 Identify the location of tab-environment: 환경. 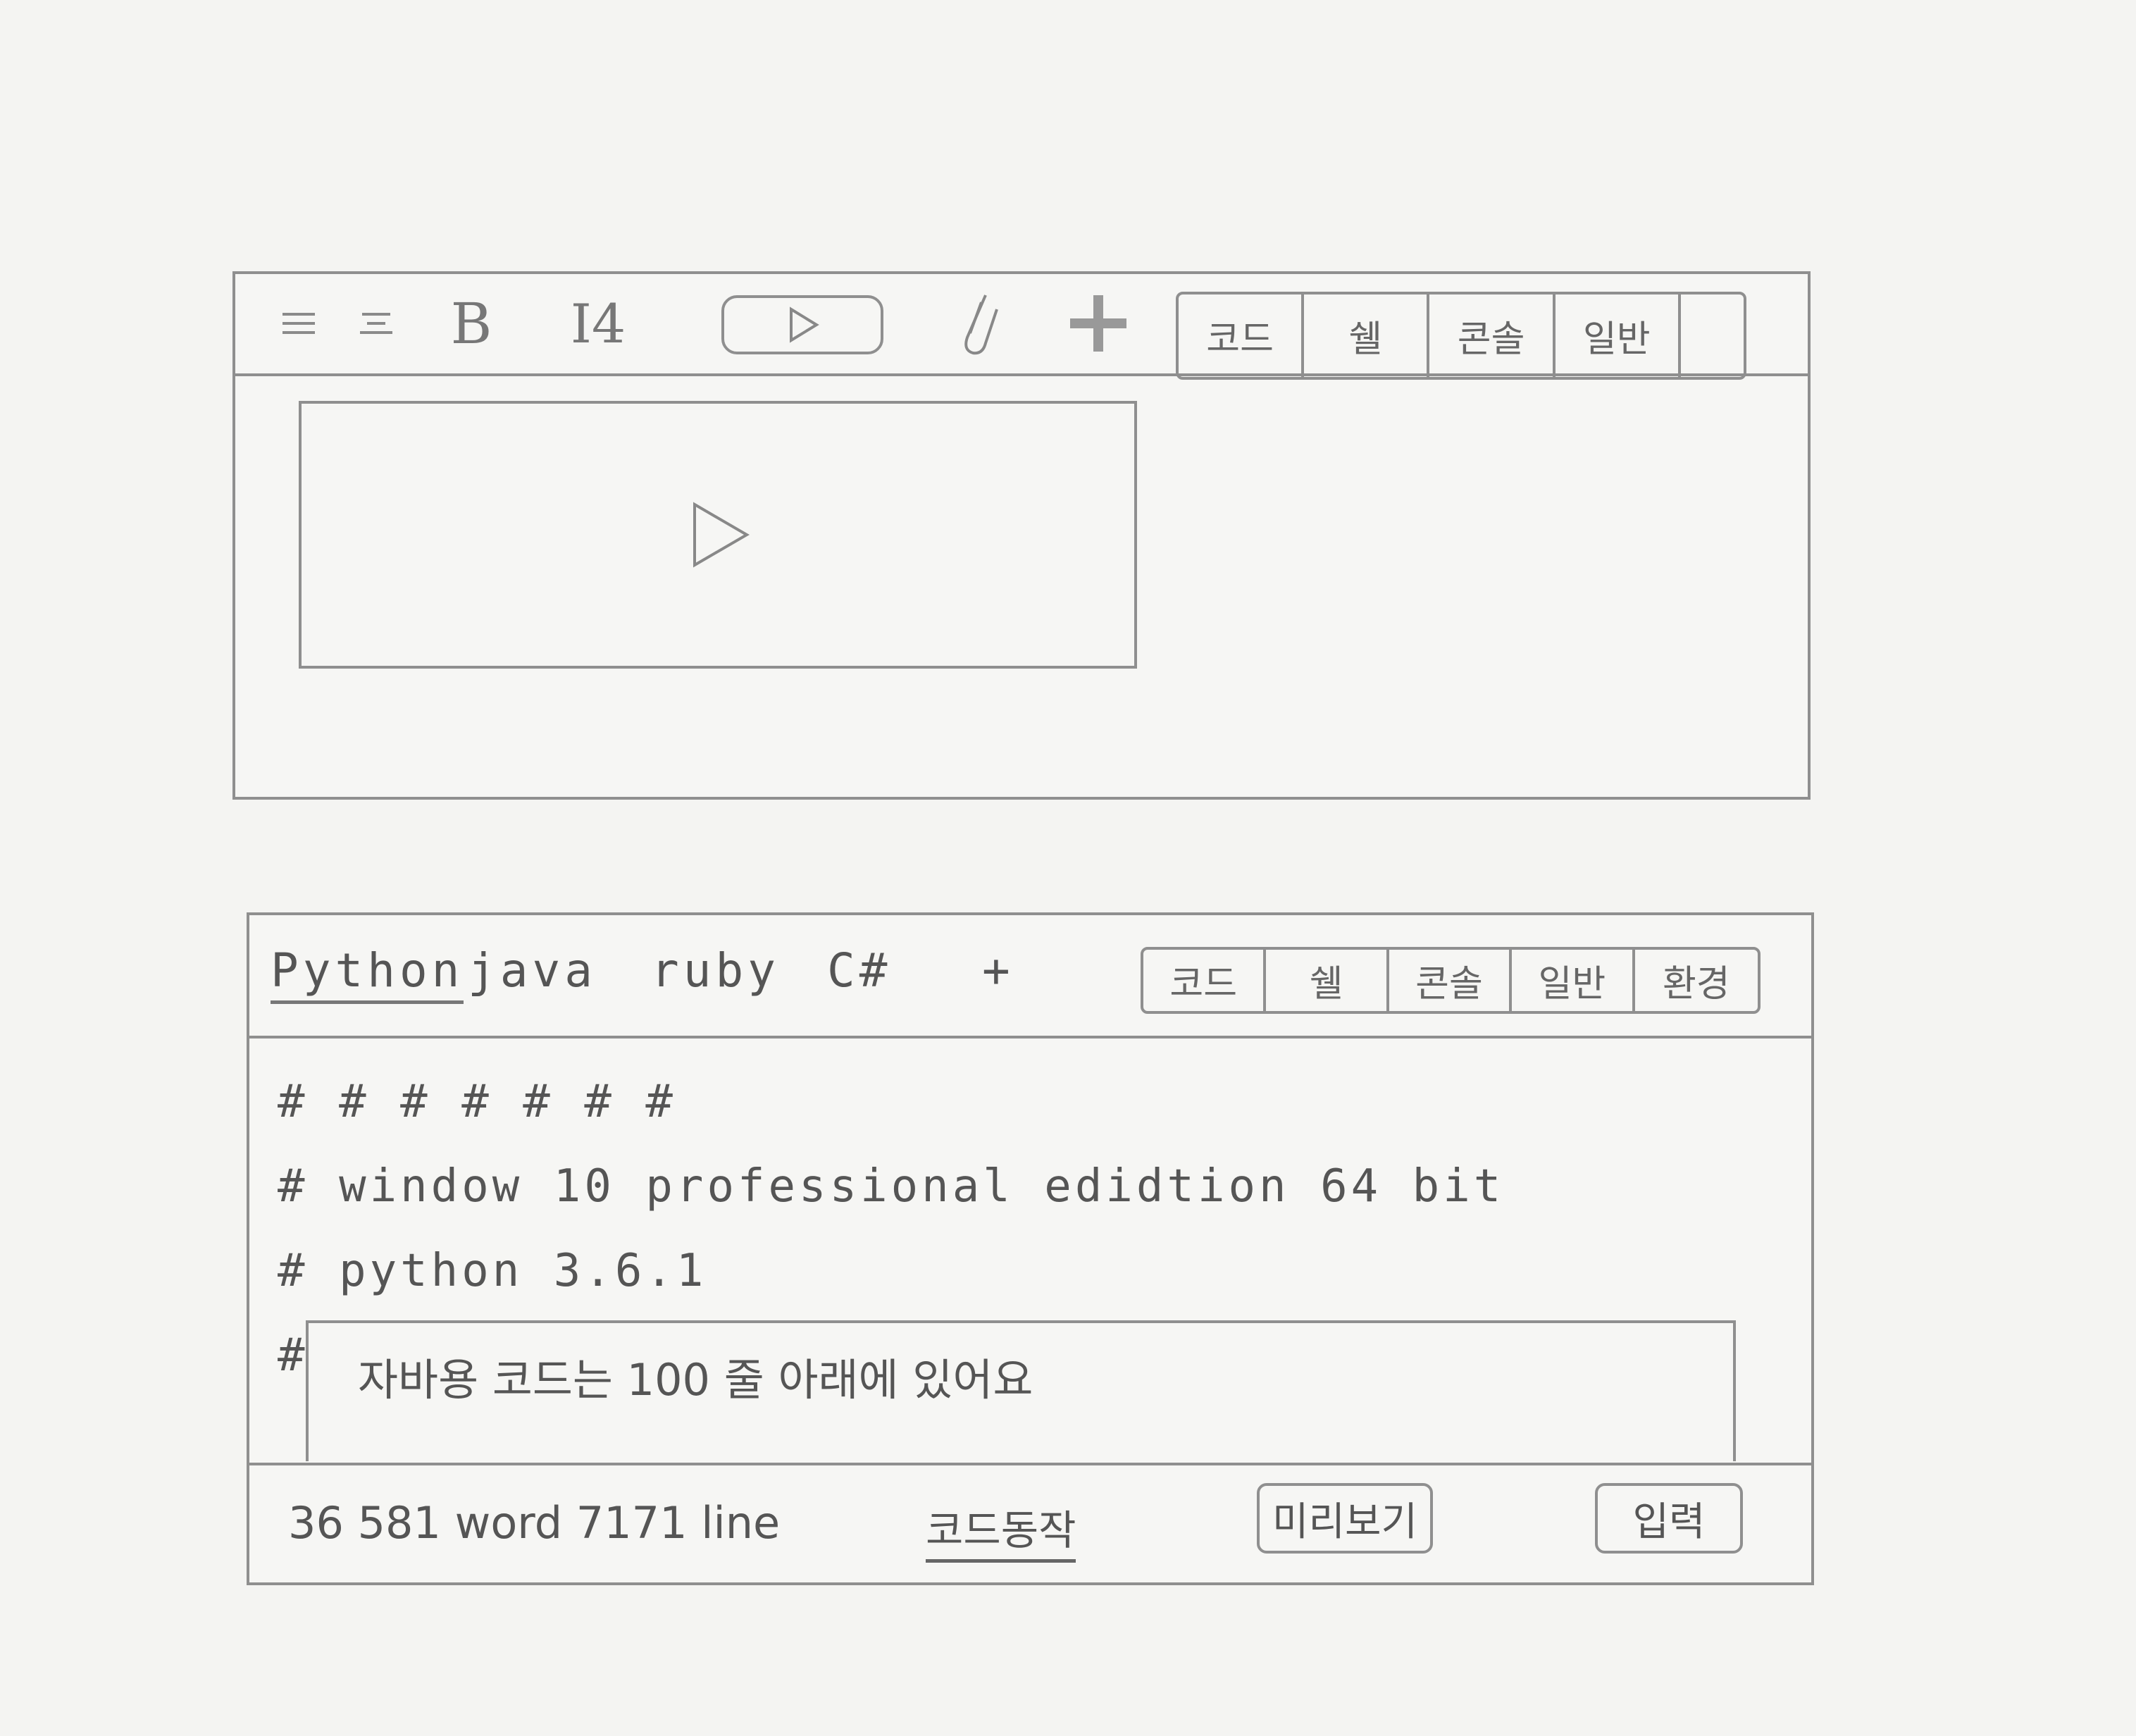
(1697, 981).